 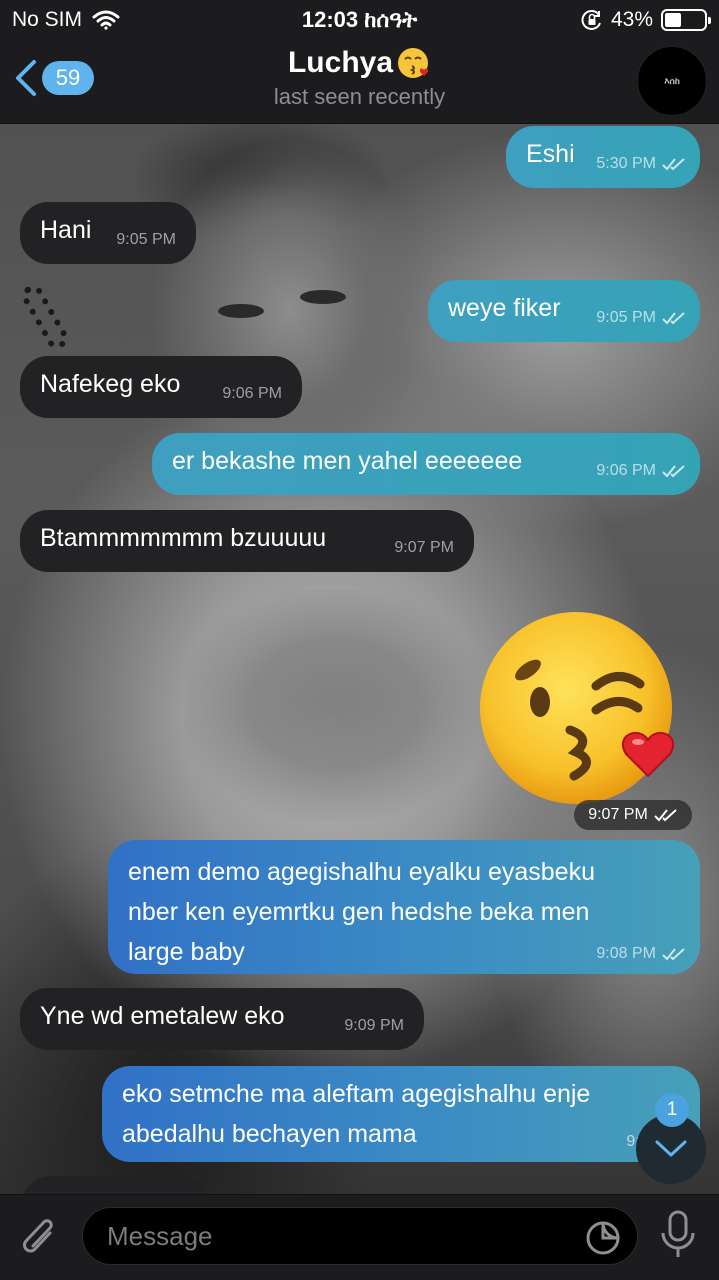 I want to click on back-button: 59, so click(x=54, y=78).